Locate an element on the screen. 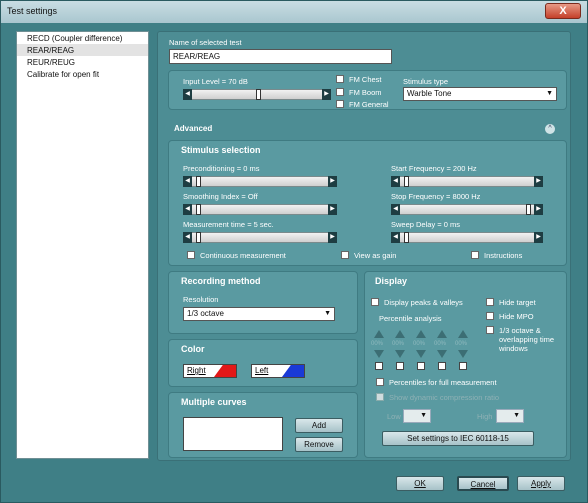  right-color-swatch: Right is located at coordinates (210, 371).